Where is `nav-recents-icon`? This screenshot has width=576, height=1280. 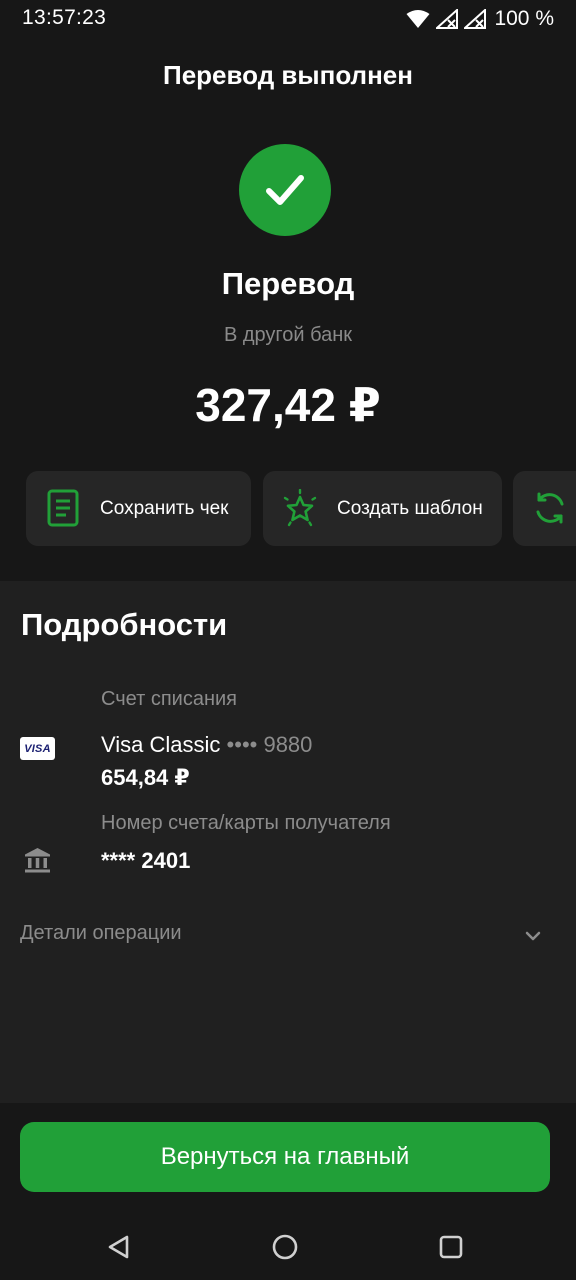
nav-recents-icon is located at coordinates (451, 1247).